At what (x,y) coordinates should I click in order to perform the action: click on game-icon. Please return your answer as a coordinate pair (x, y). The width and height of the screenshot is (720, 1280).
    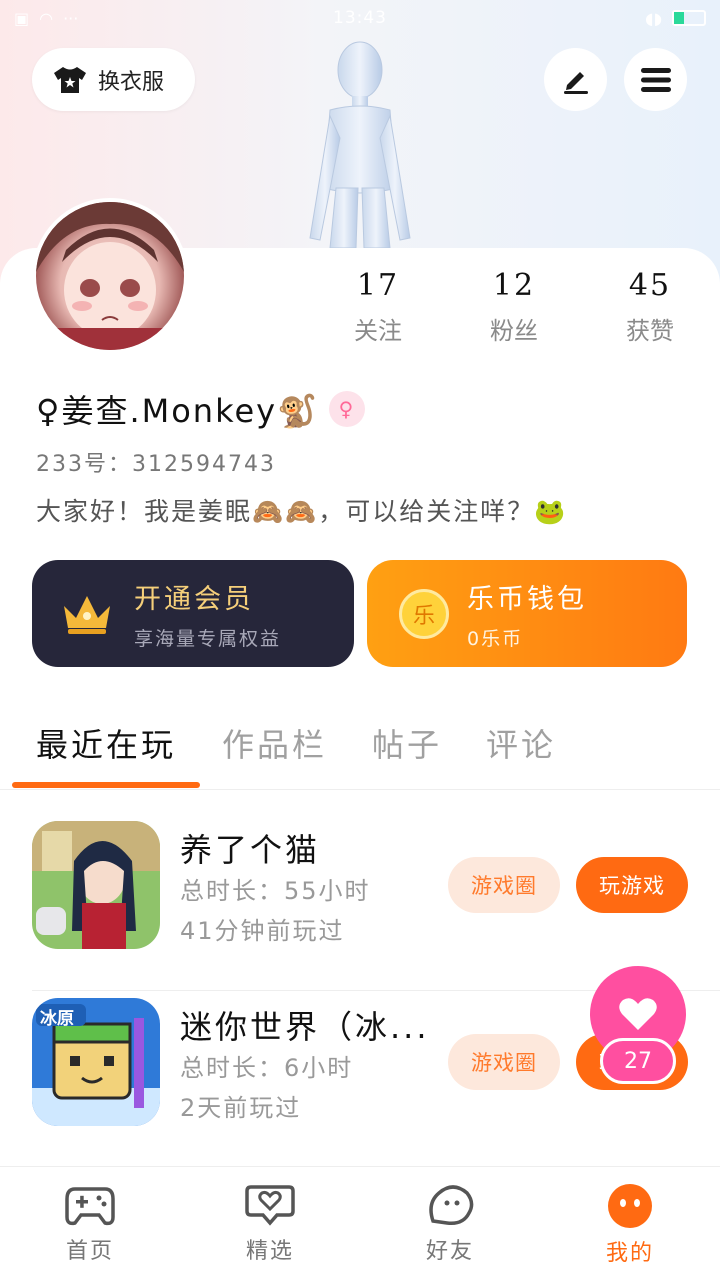
    Looking at the image, I should click on (96, 885).